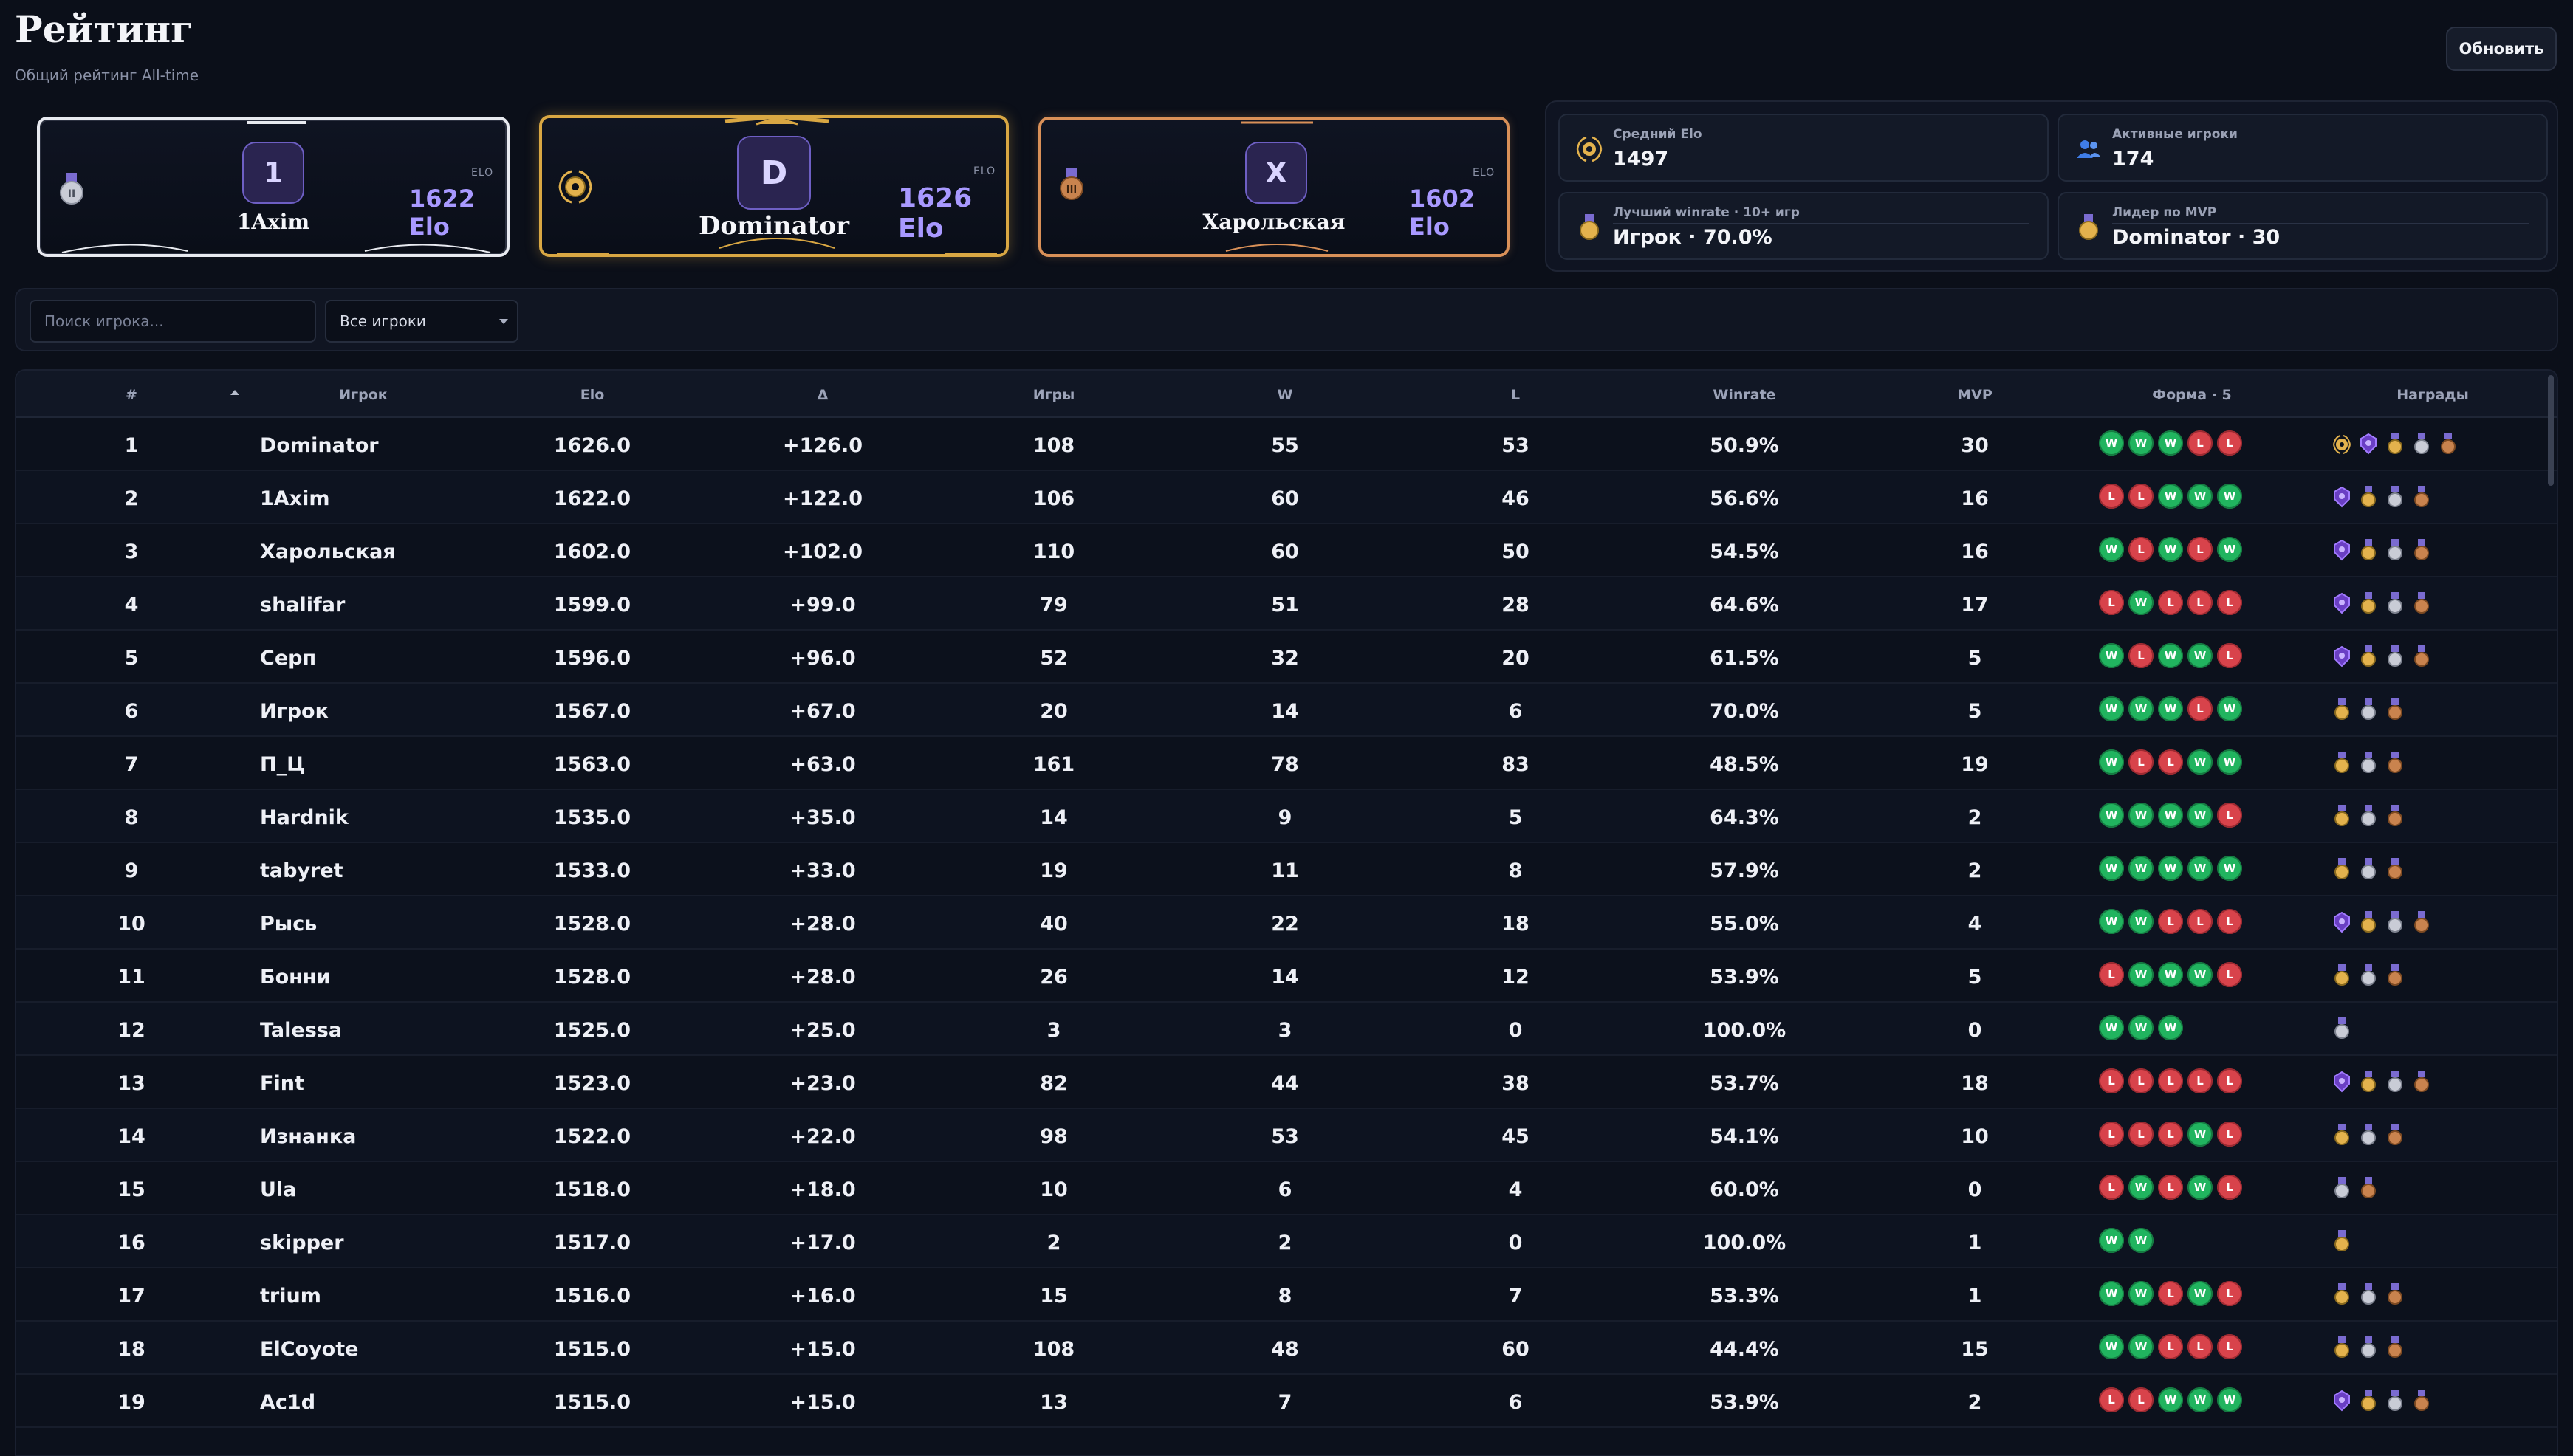 The height and width of the screenshot is (1456, 2573). I want to click on form-pills: LWWWL, so click(2170, 975).